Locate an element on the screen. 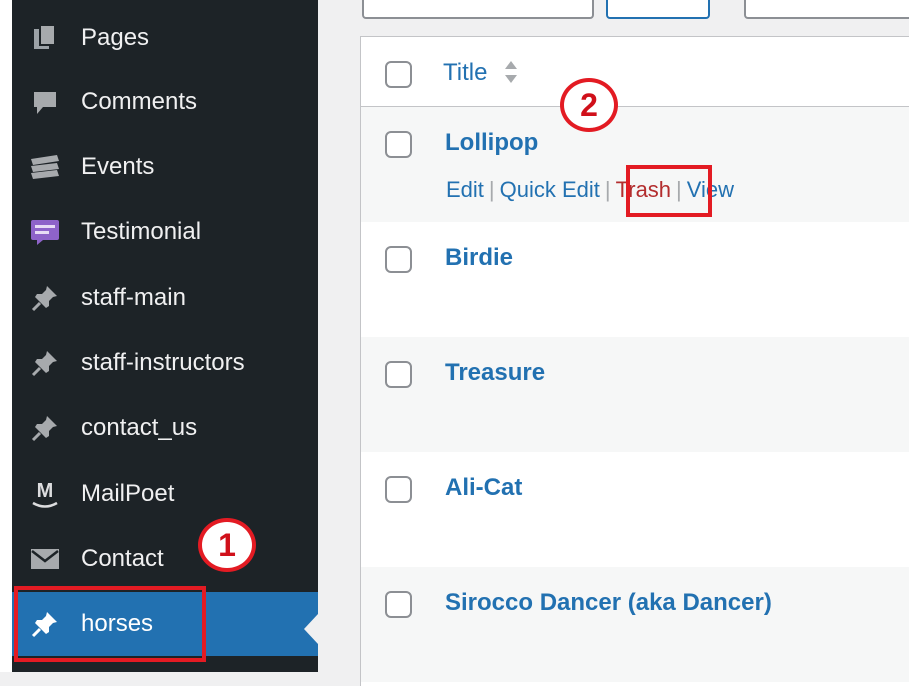 Image resolution: width=909 pixels, height=686 pixels. sidebar-item-label: Pages is located at coordinates (115, 37).